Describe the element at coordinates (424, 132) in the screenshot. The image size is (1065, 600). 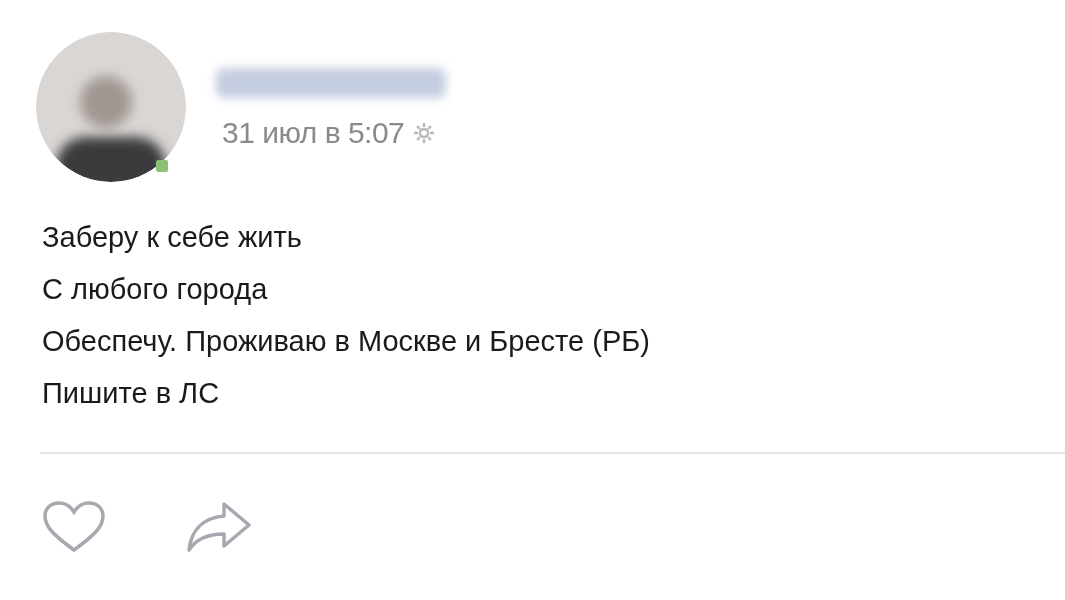
I see `settings-icon` at that location.